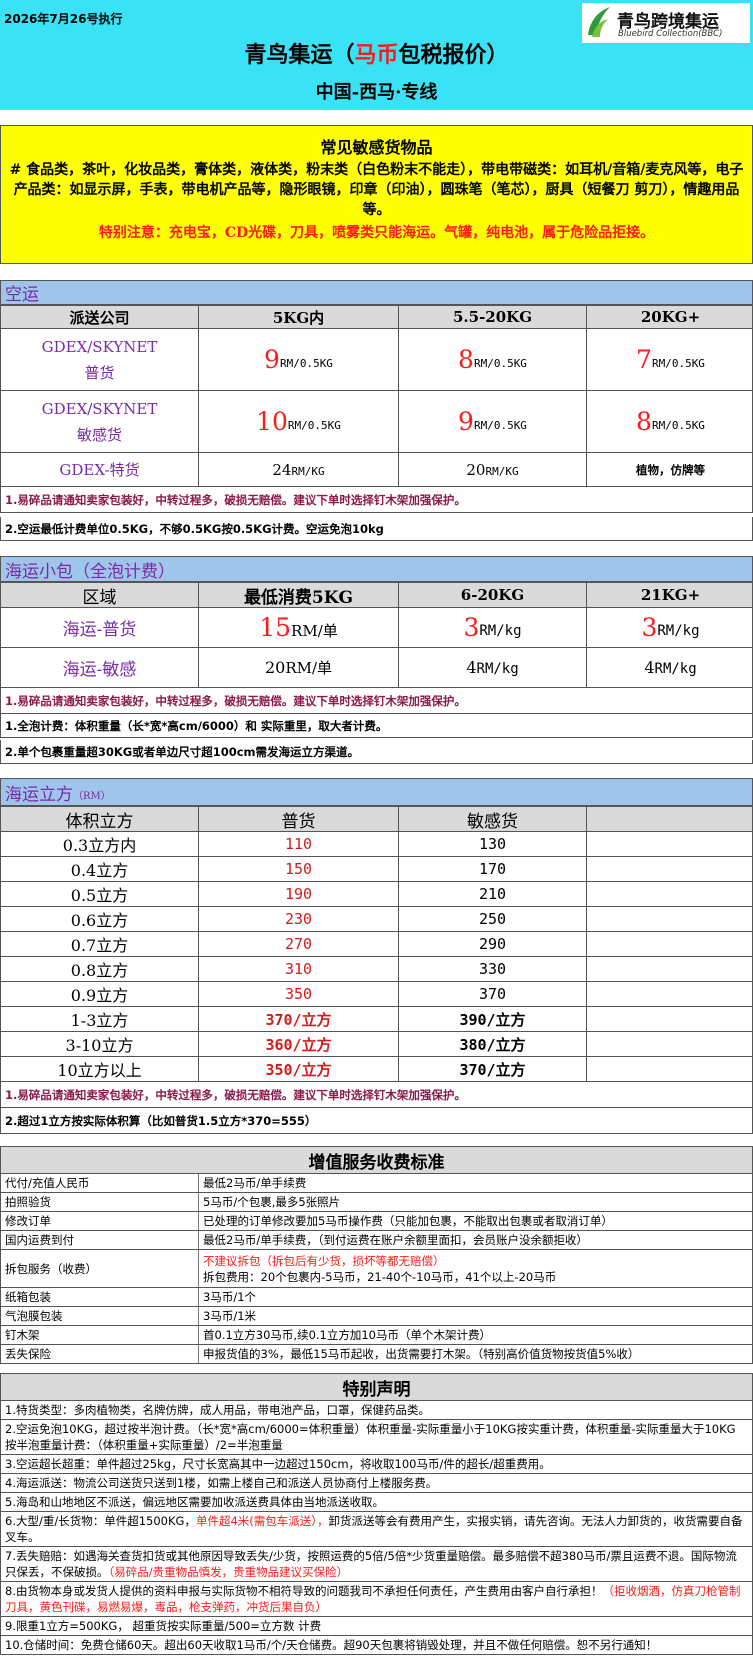 The height and width of the screenshot is (1669, 753). Describe the element at coordinates (100, 1044) in the screenshot. I see `sea-cube-volume: 3-10立方` at that location.